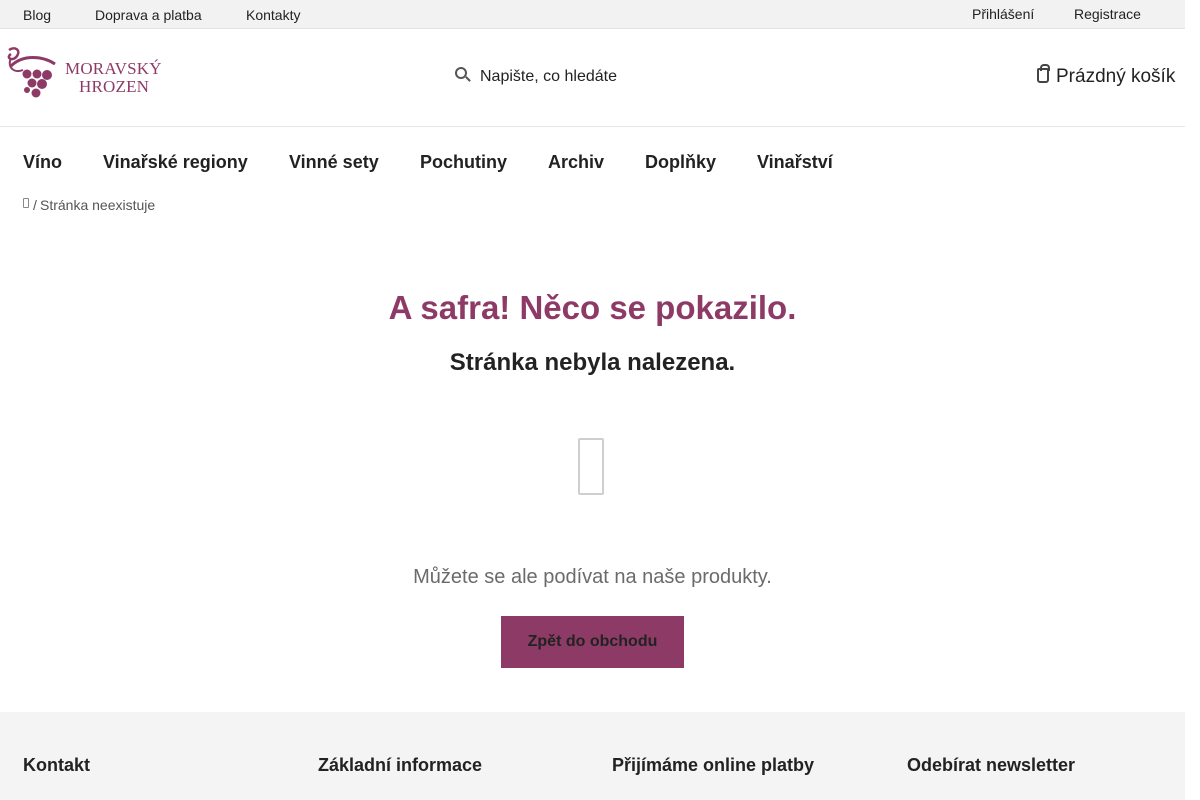  I want to click on footer-heading-newsletter: Odebírat newsletter, so click(991, 765).